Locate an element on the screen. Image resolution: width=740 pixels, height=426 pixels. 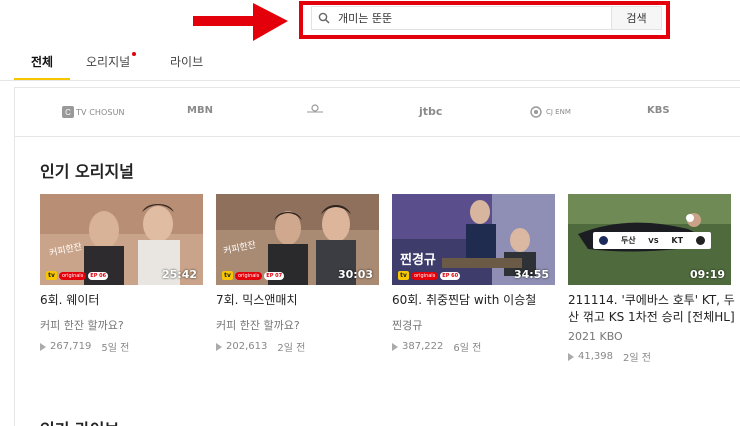
search-icon is located at coordinates (324, 18).